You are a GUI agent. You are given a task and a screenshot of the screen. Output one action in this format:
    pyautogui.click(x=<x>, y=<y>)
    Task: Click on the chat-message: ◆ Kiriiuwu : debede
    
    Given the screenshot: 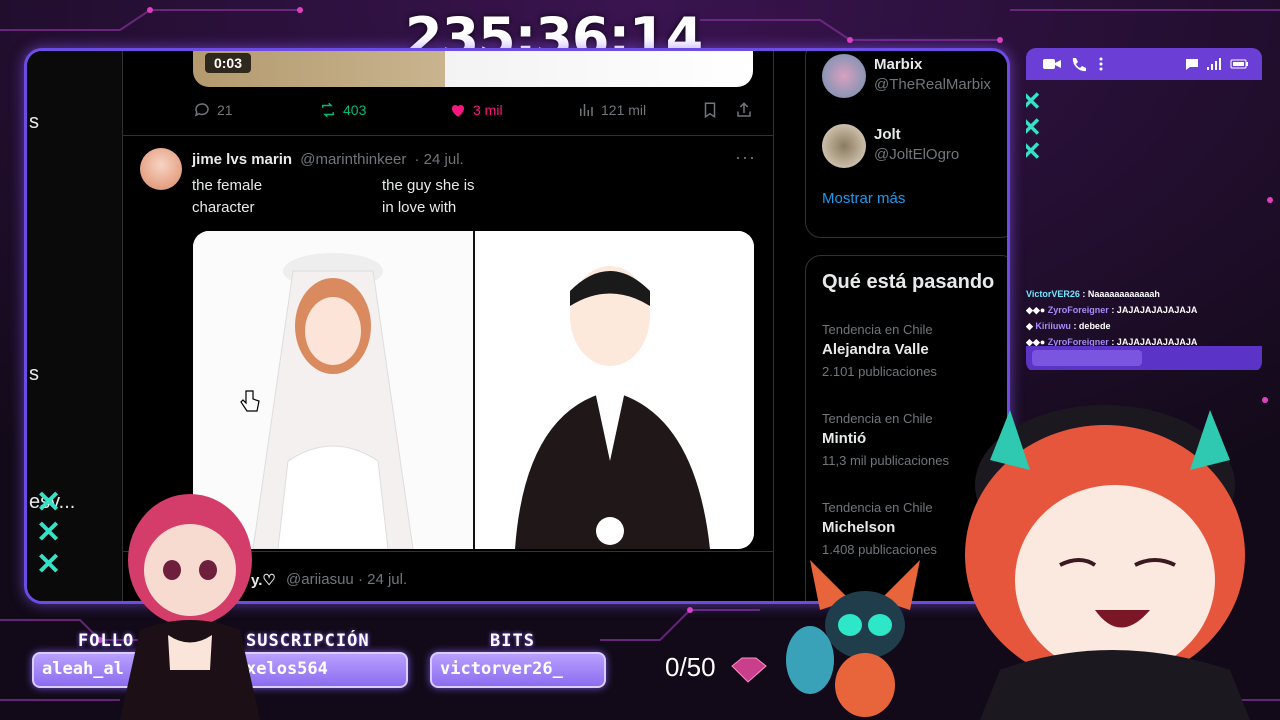 What is the action you would take?
    pyautogui.click(x=1068, y=326)
    